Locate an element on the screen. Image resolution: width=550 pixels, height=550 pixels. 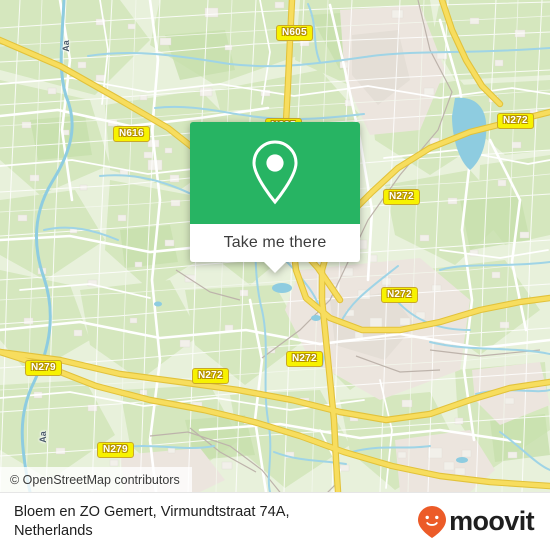
moovit-logo: moovit is located at coordinates (476, 522).